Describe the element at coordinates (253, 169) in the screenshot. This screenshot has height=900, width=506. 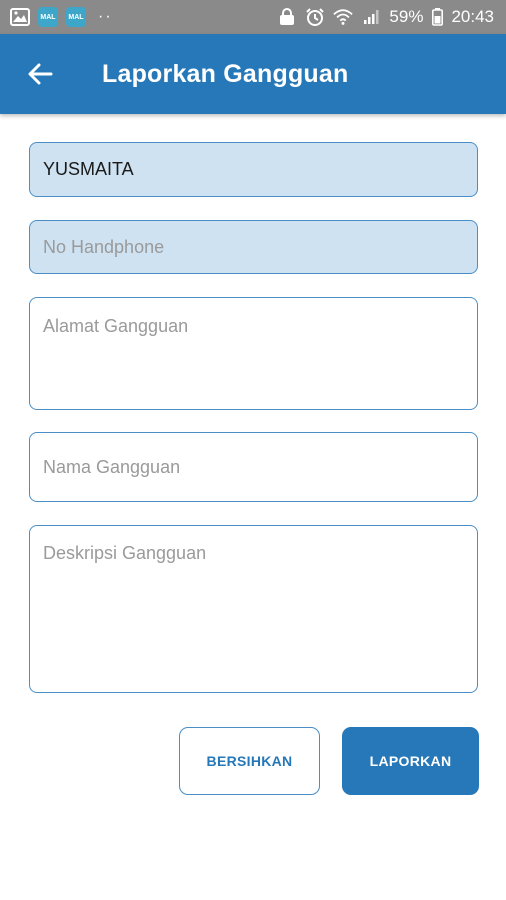
I see `name-field: YUSMAITA` at that location.